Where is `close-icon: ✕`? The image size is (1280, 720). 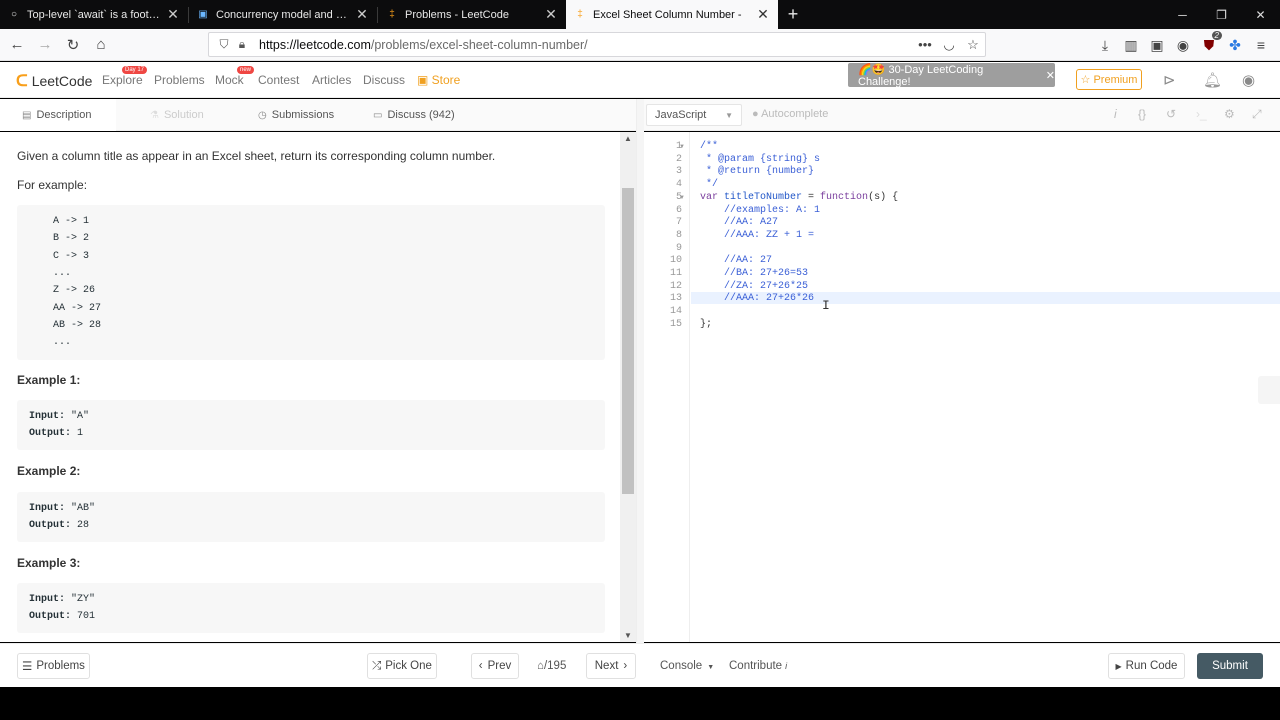 close-icon: ✕ is located at coordinates (1050, 75).